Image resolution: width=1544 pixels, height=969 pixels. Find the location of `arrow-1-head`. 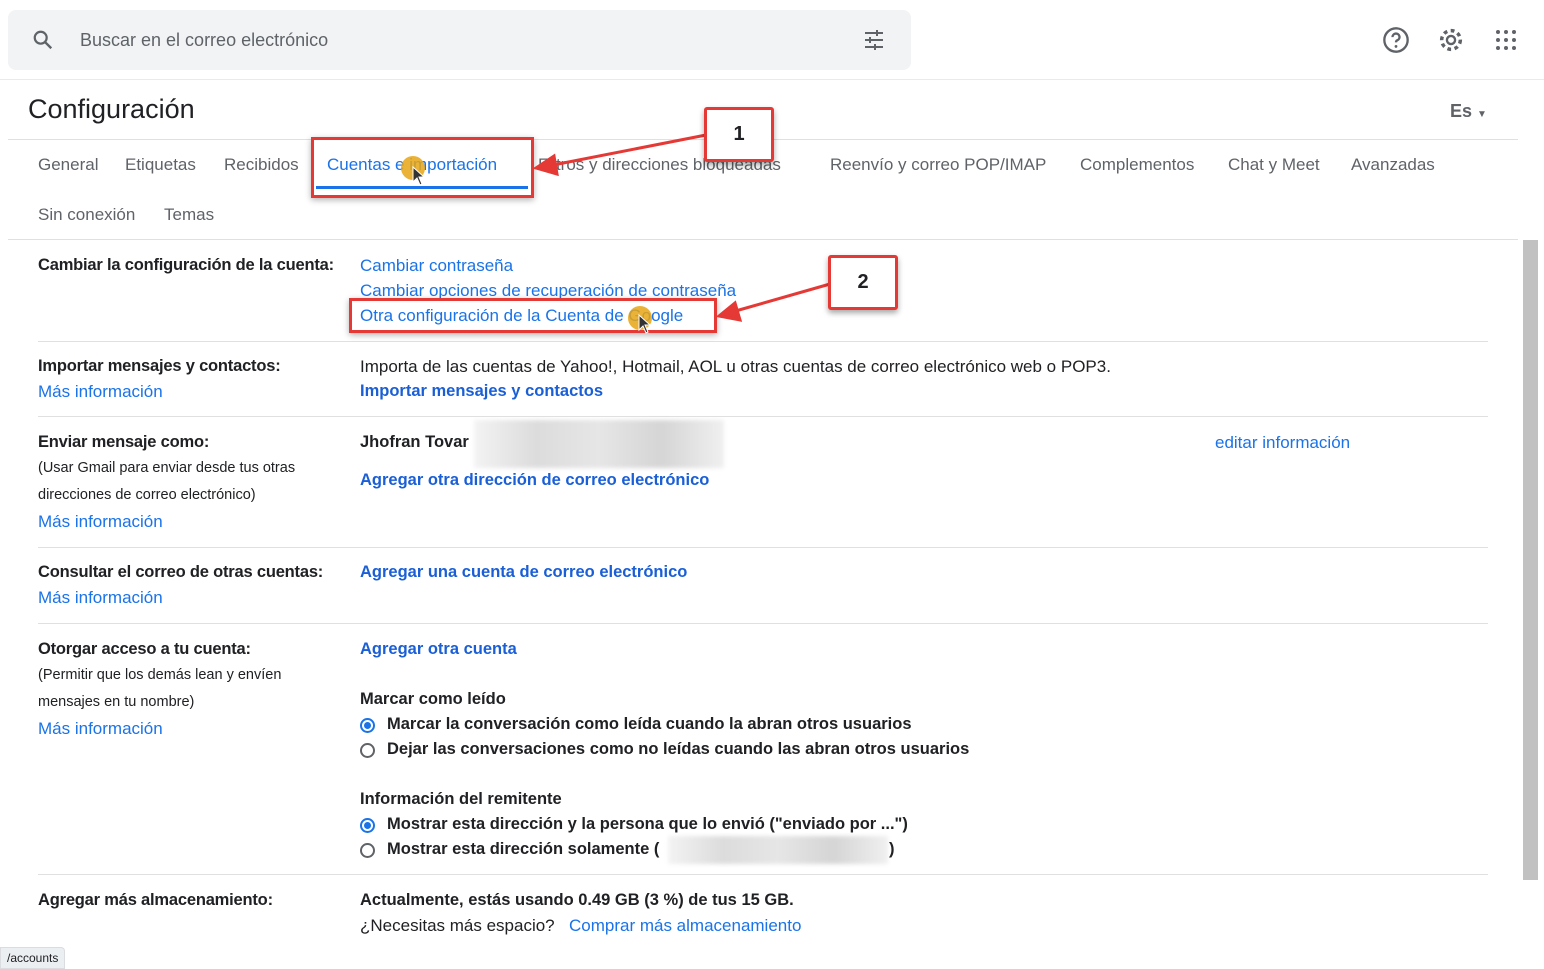

arrow-1-head is located at coordinates (545, 165).